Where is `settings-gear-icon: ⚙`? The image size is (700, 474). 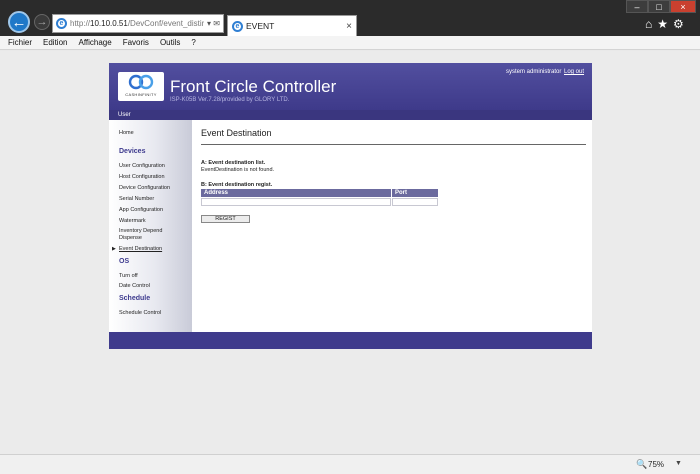 settings-gear-icon: ⚙ is located at coordinates (678, 24).